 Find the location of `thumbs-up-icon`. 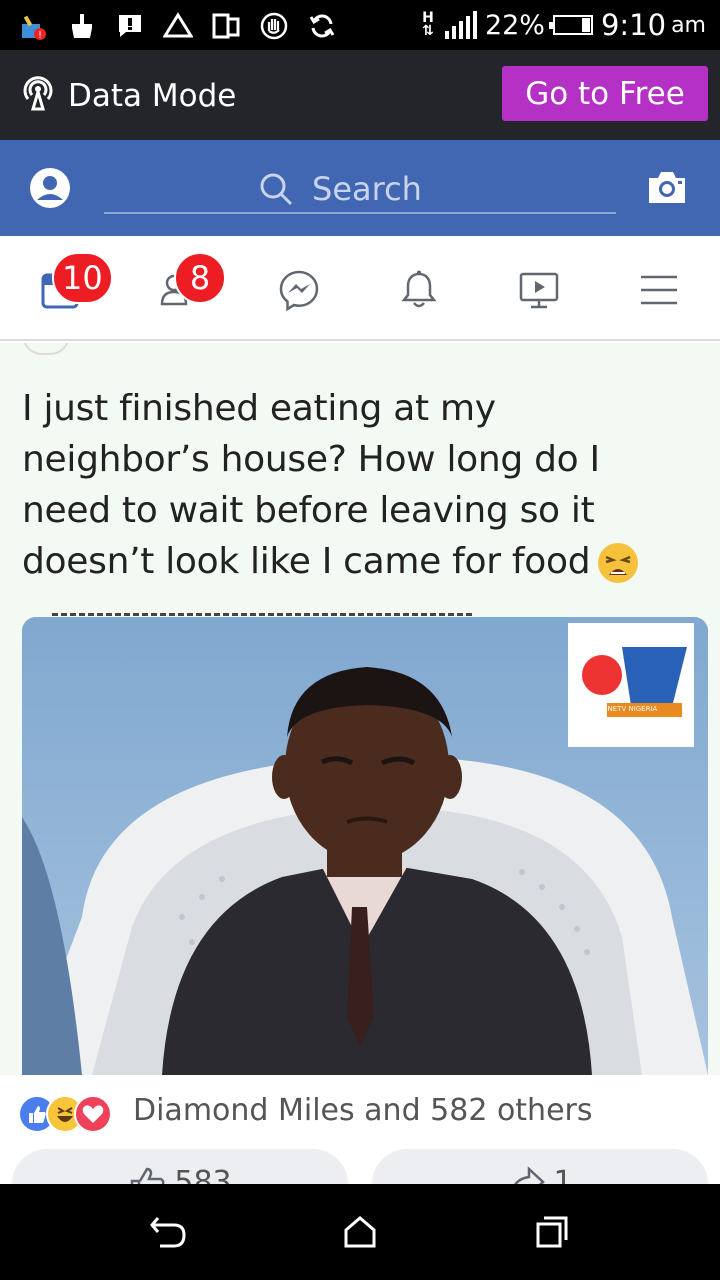

thumbs-up-icon is located at coordinates (148, 1175).